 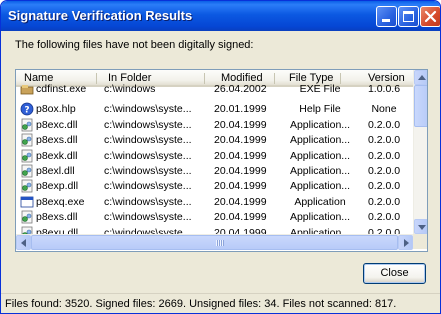 What do you see at coordinates (394, 273) in the screenshot?
I see `close-button: Close` at bounding box center [394, 273].